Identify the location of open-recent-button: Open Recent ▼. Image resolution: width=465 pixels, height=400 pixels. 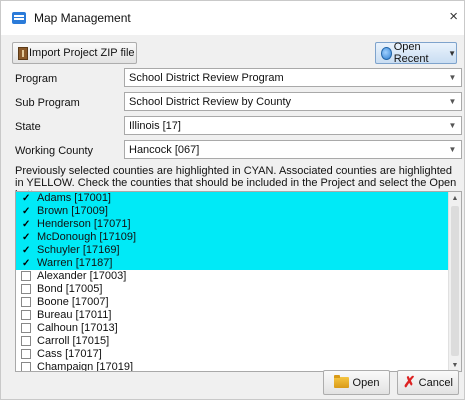
(416, 53).